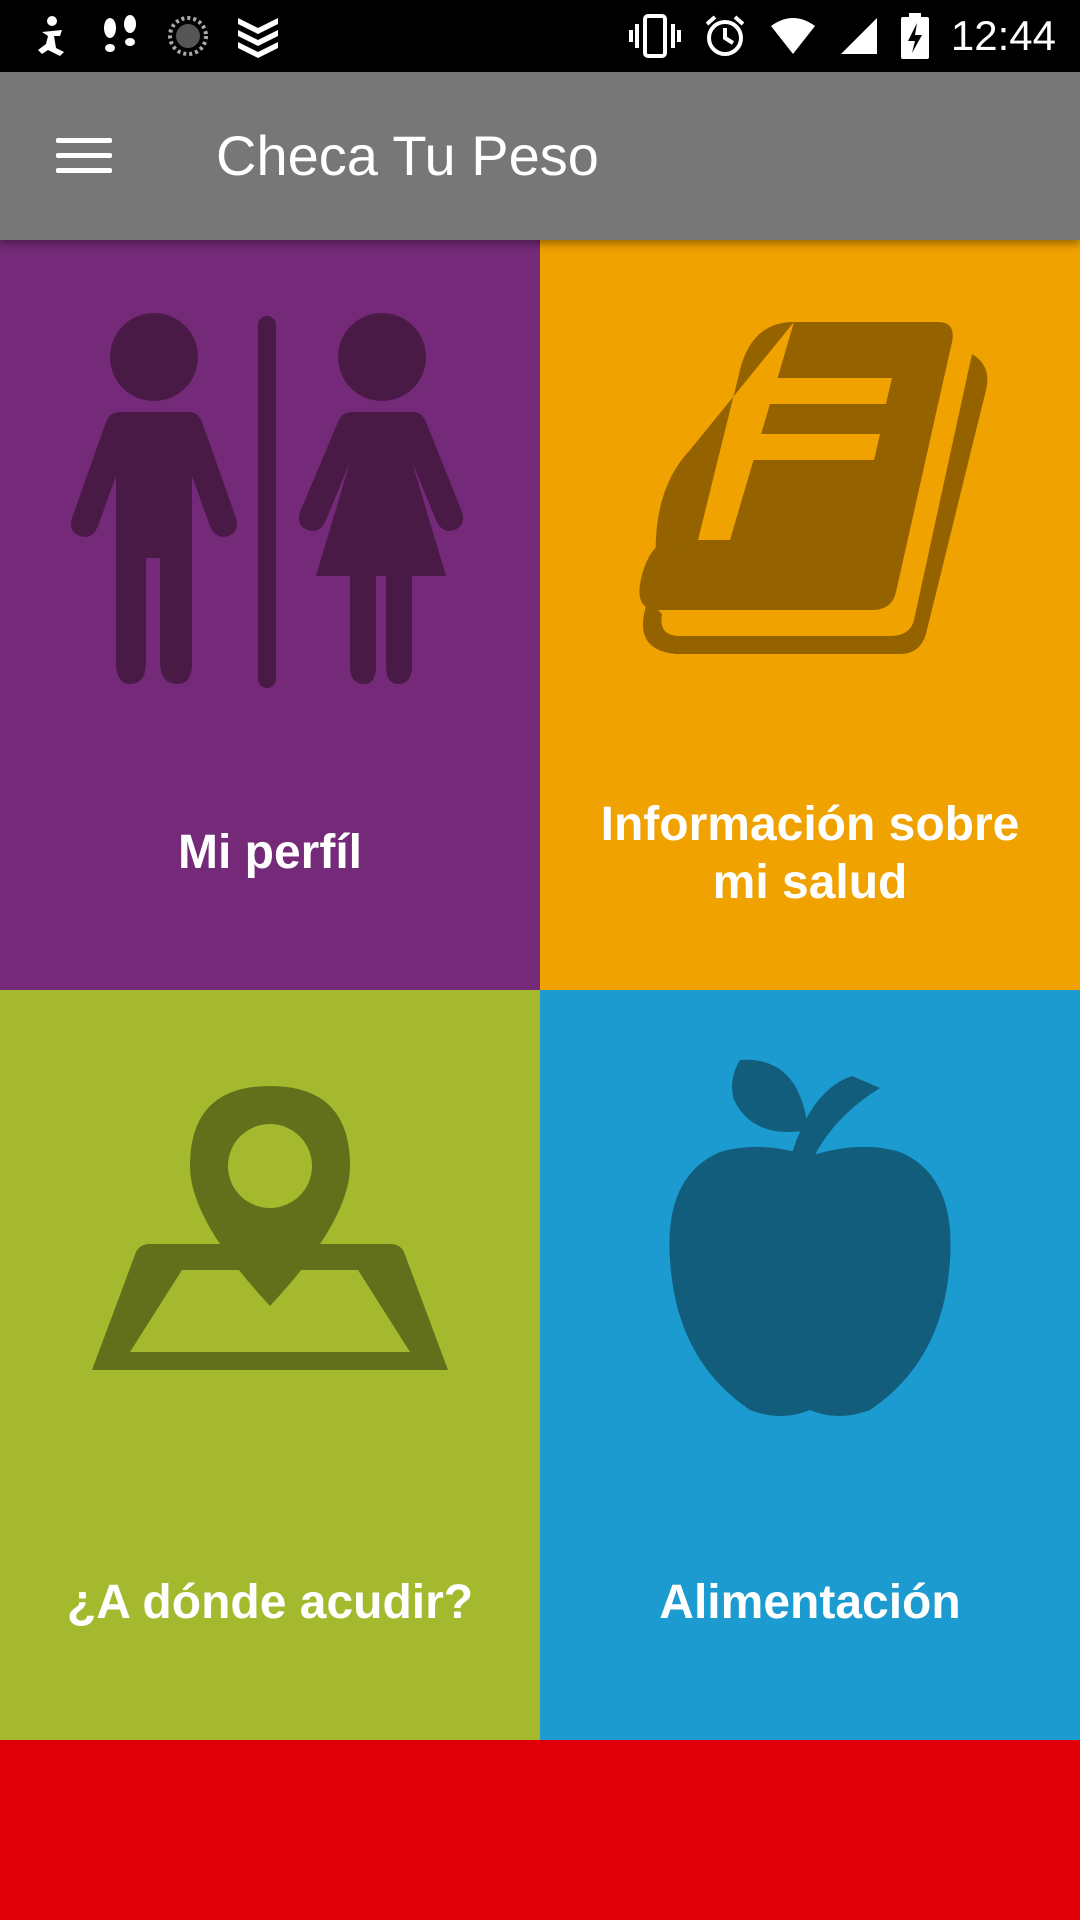 The width and height of the screenshot is (1080, 1920). I want to click on layers-icon, so click(258, 38).